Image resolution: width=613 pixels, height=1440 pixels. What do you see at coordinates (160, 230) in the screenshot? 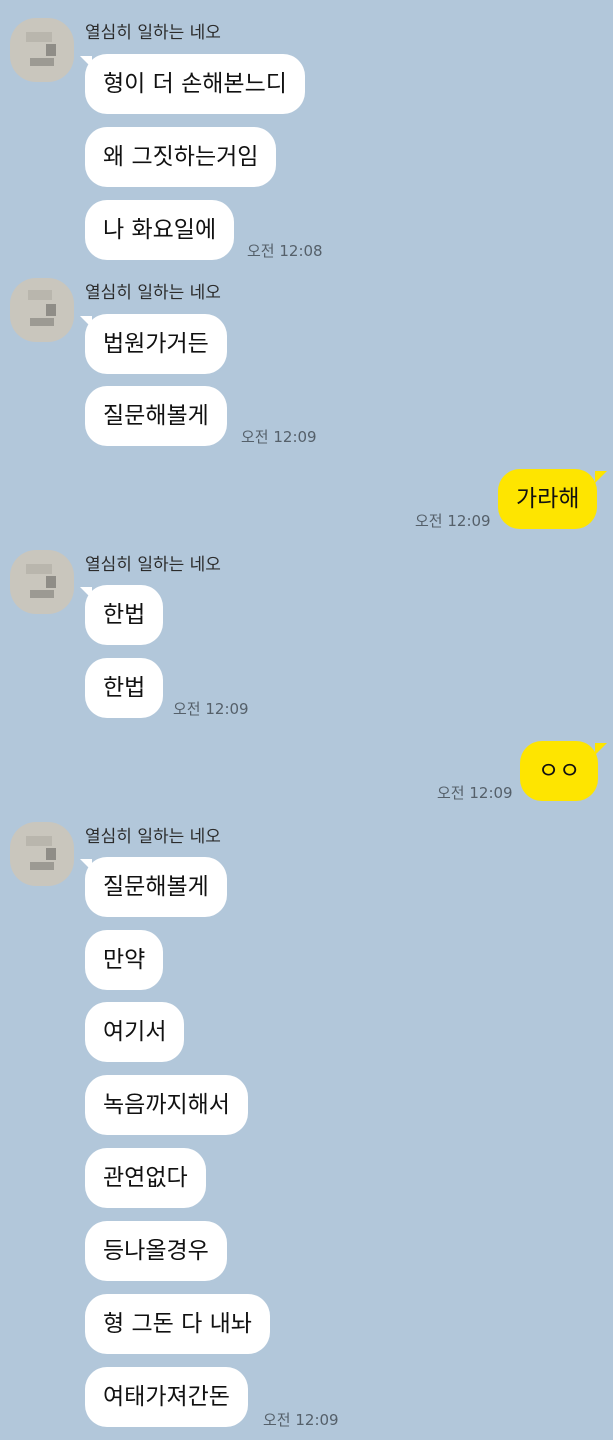
I see `message-bubble: 나 화요일에` at bounding box center [160, 230].